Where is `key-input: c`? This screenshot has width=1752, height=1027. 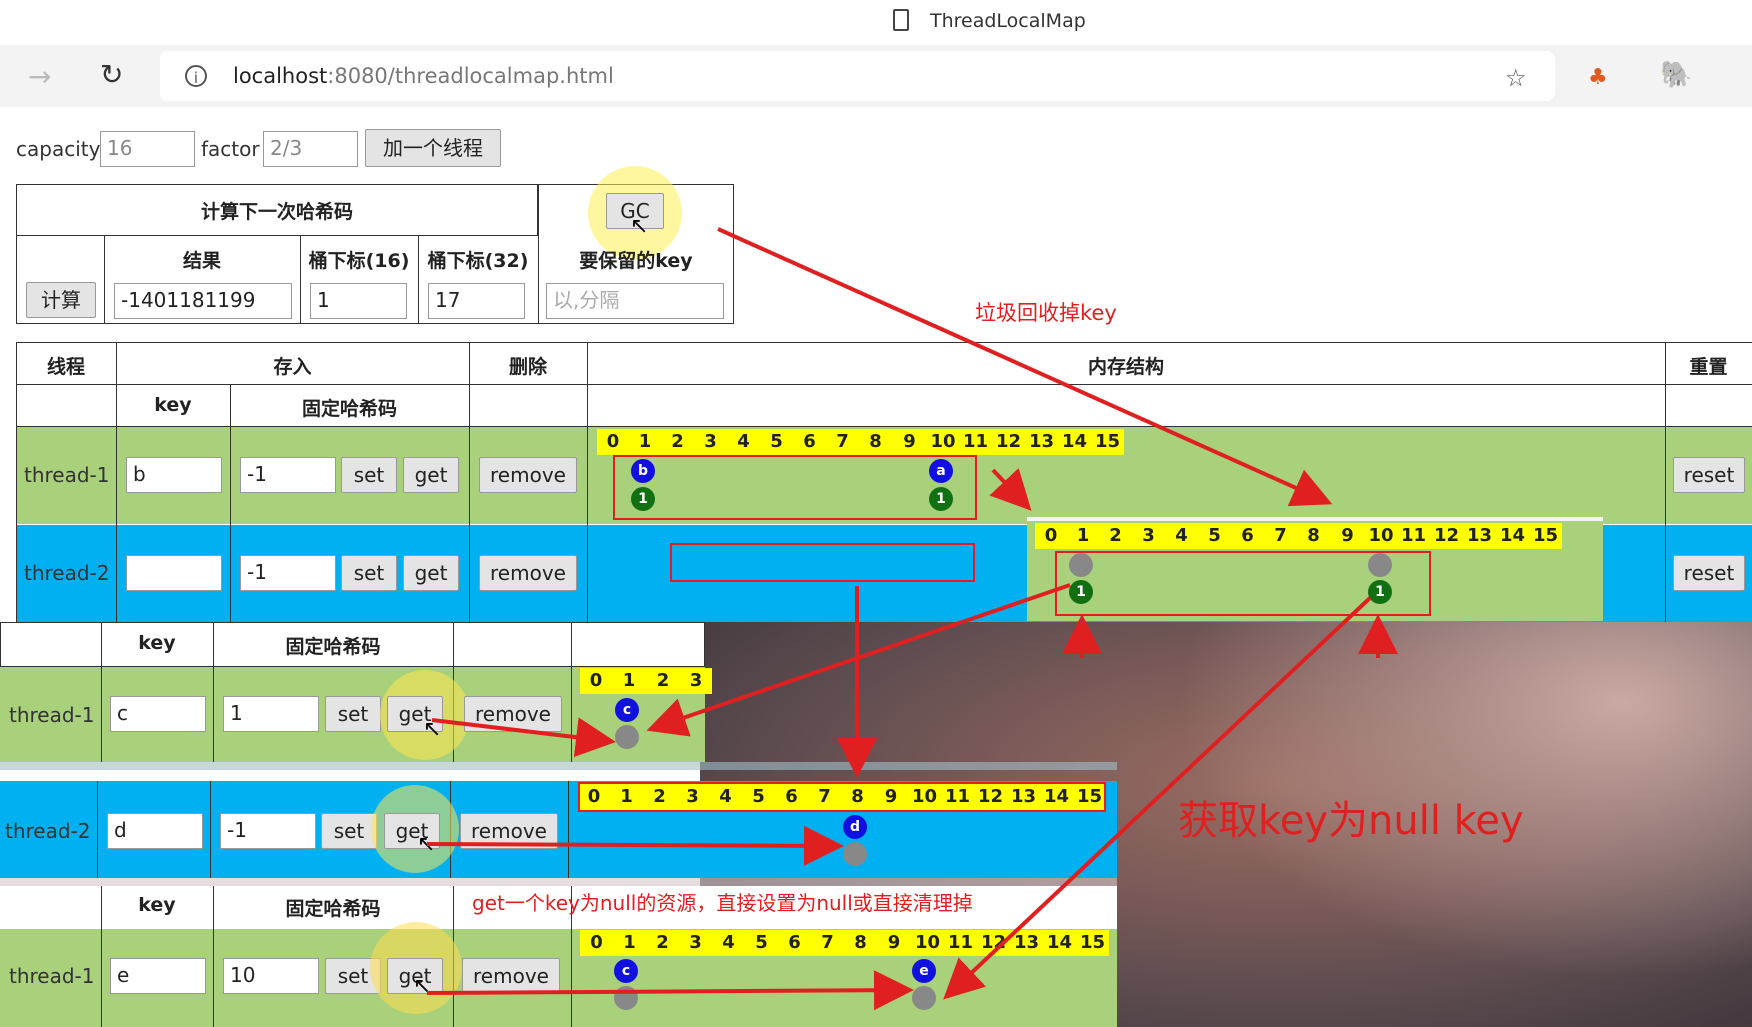 key-input: c is located at coordinates (158, 714).